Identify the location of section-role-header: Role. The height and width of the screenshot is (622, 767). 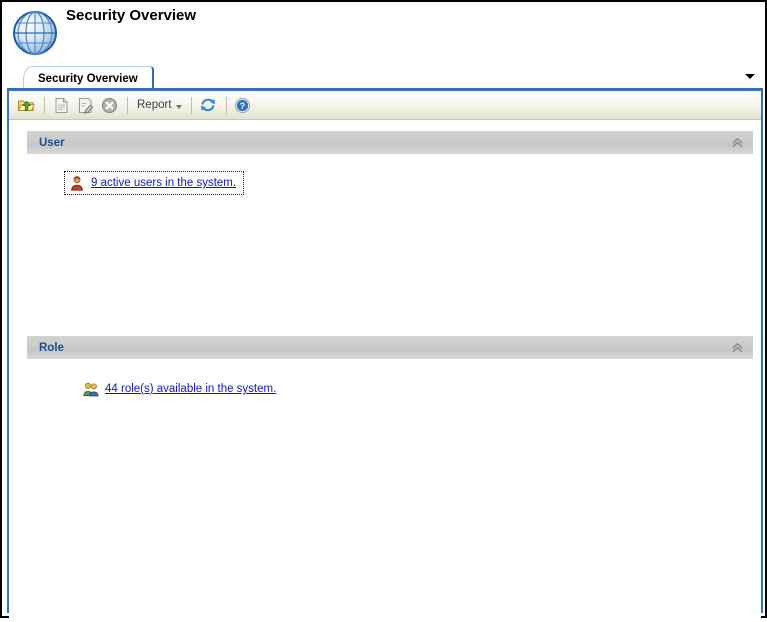
(390, 347).